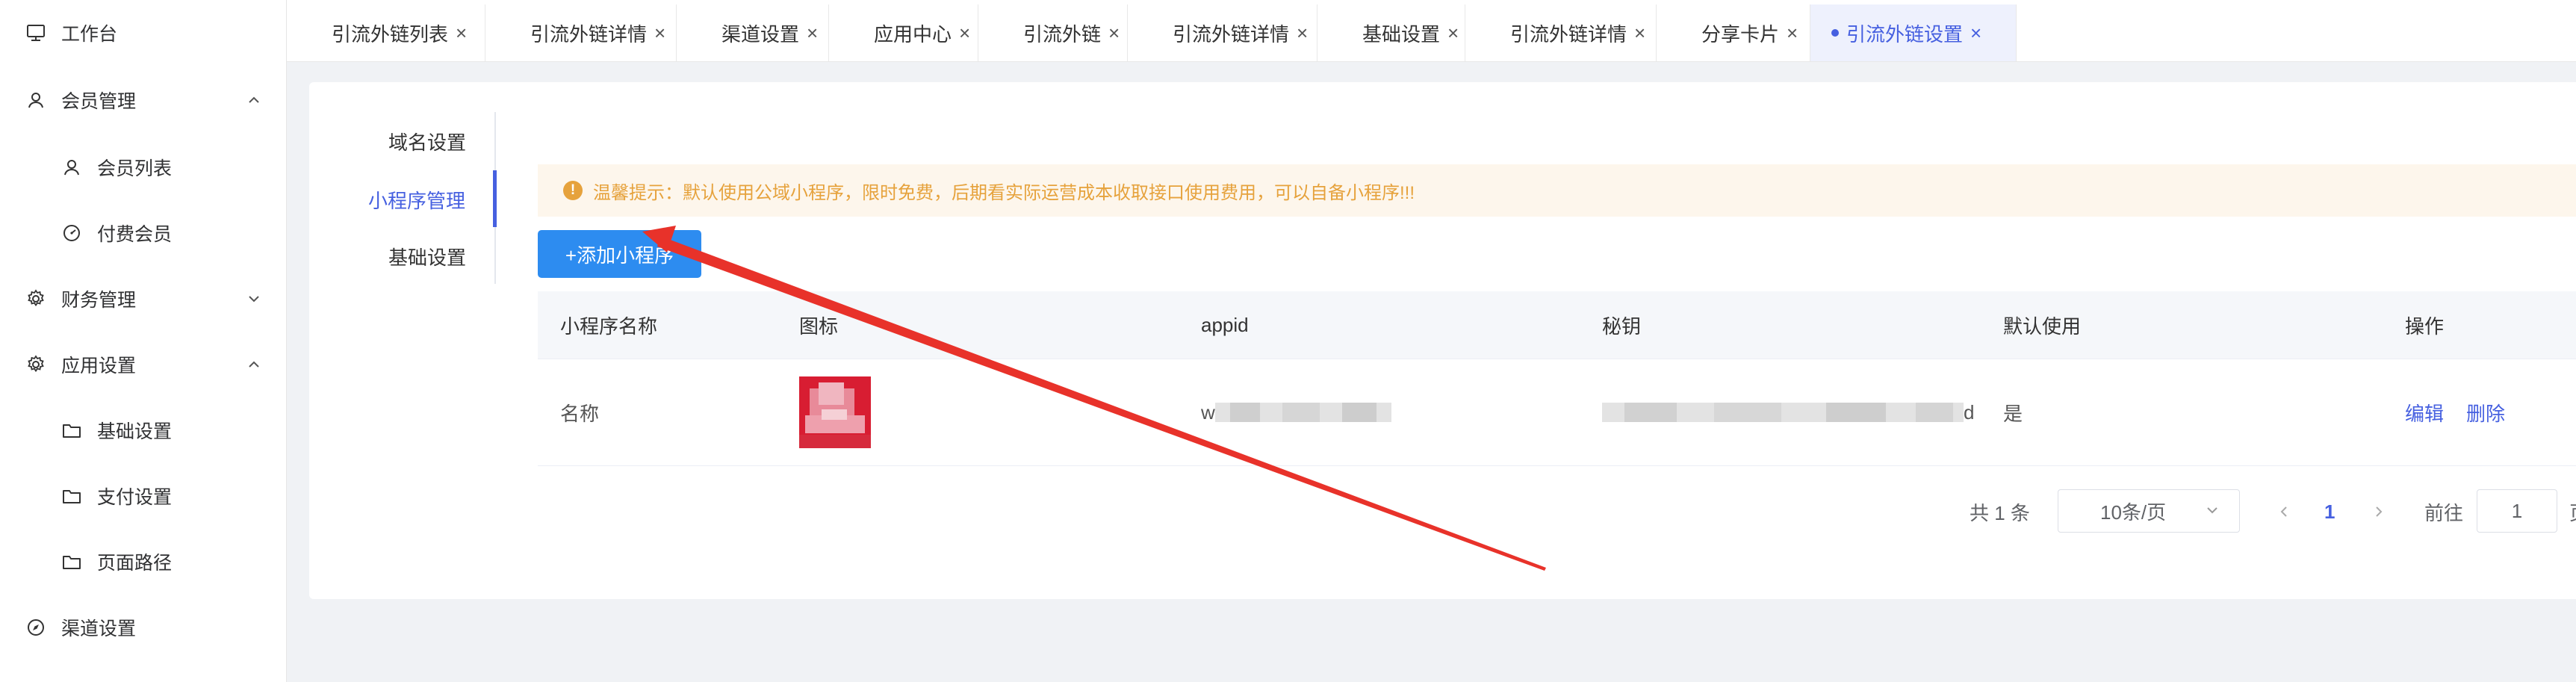 The height and width of the screenshot is (682, 2576). I want to click on cell-actions: 编辑 删除, so click(2466, 412).